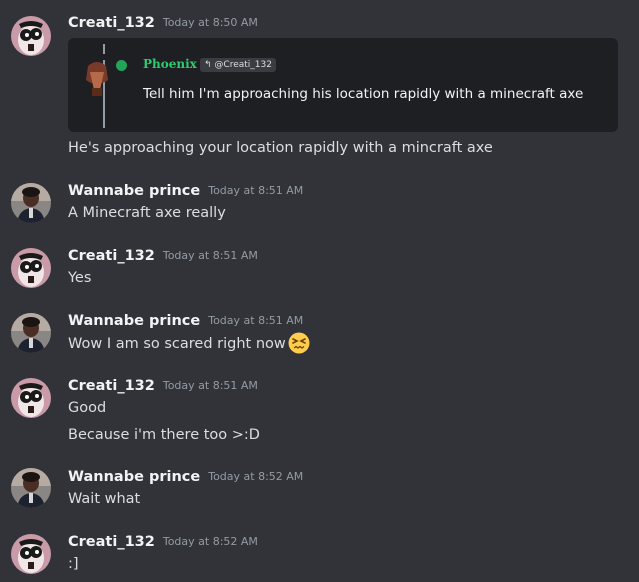 This screenshot has height=582, width=639. Describe the element at coordinates (299, 343) in the screenshot. I see `persevering-face-emoji` at that location.